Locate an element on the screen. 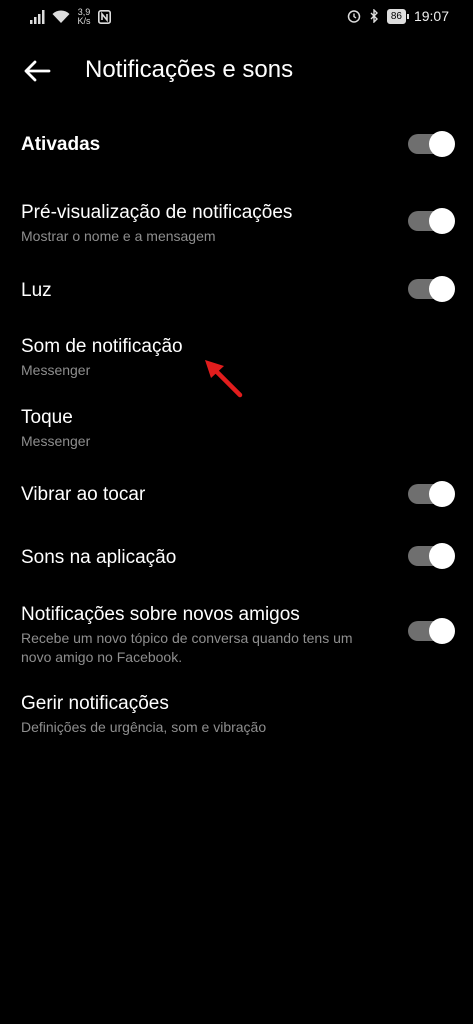  bluetooth-icon is located at coordinates (374, 16).